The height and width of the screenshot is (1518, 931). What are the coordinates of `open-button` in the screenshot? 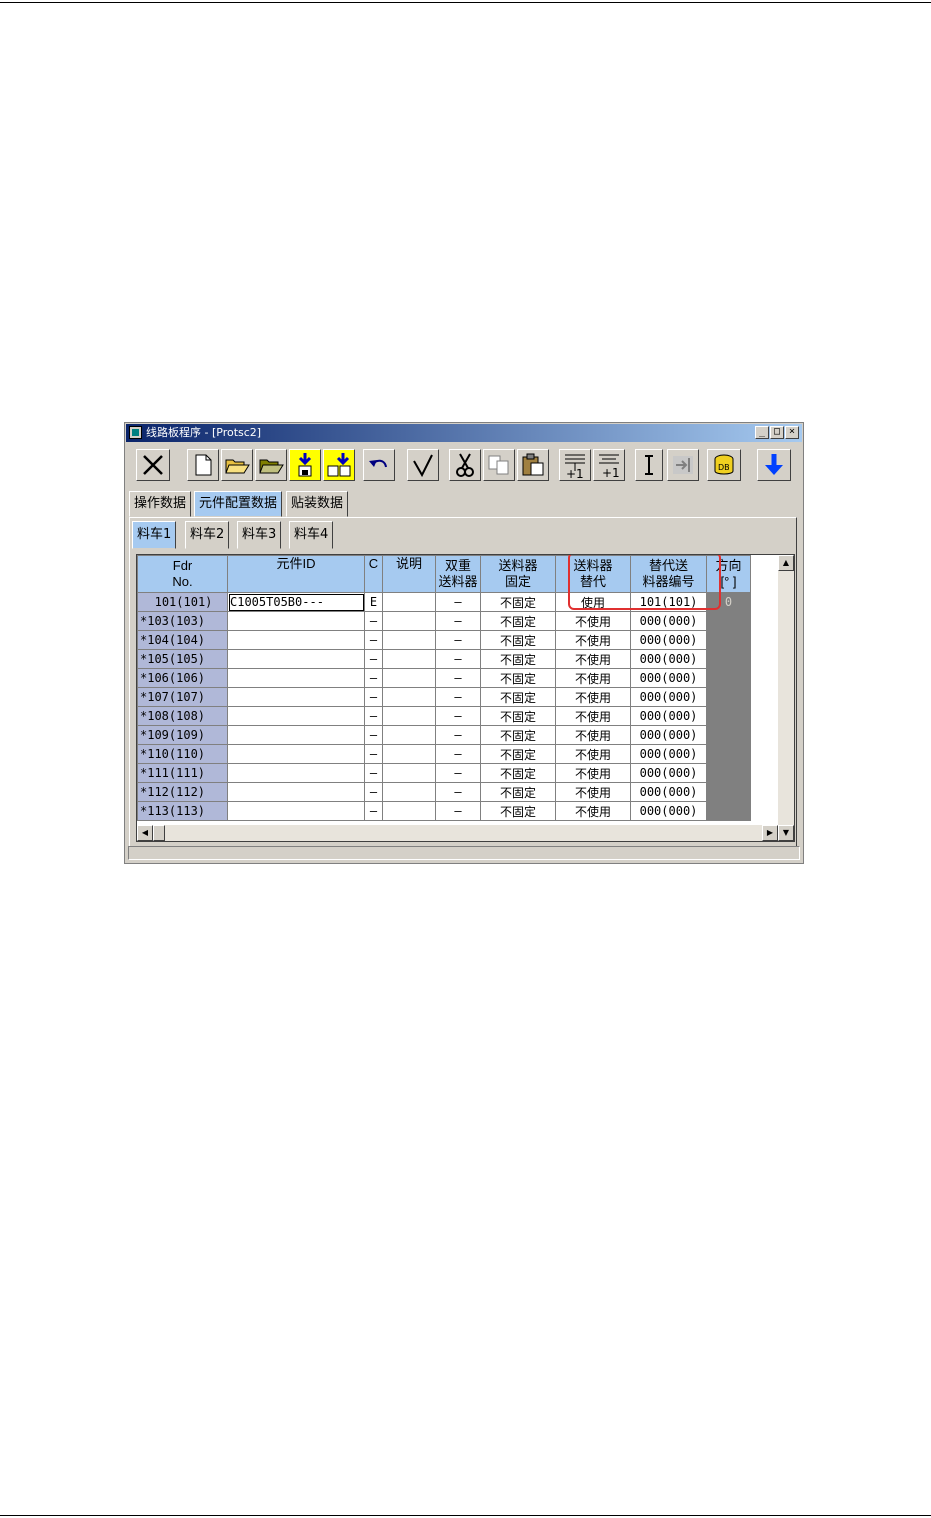 It's located at (237, 465).